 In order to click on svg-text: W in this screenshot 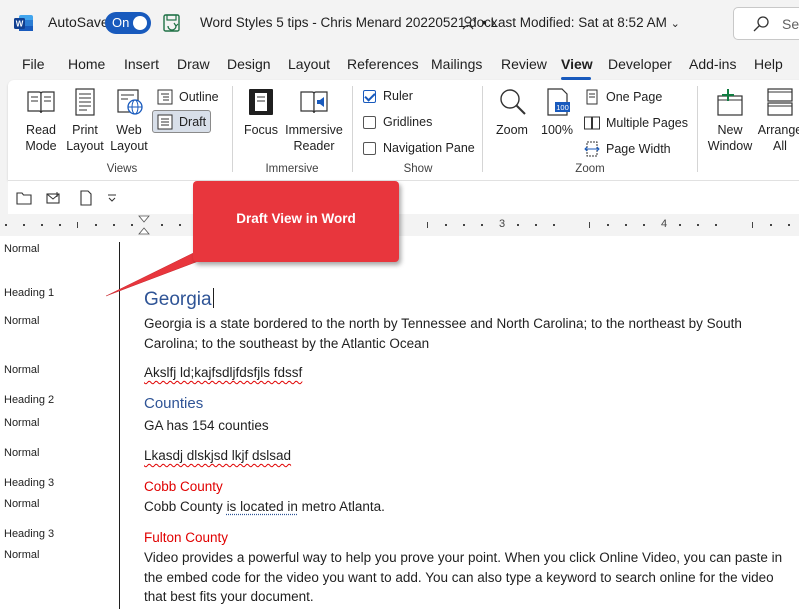, I will do `click(20, 24)`.